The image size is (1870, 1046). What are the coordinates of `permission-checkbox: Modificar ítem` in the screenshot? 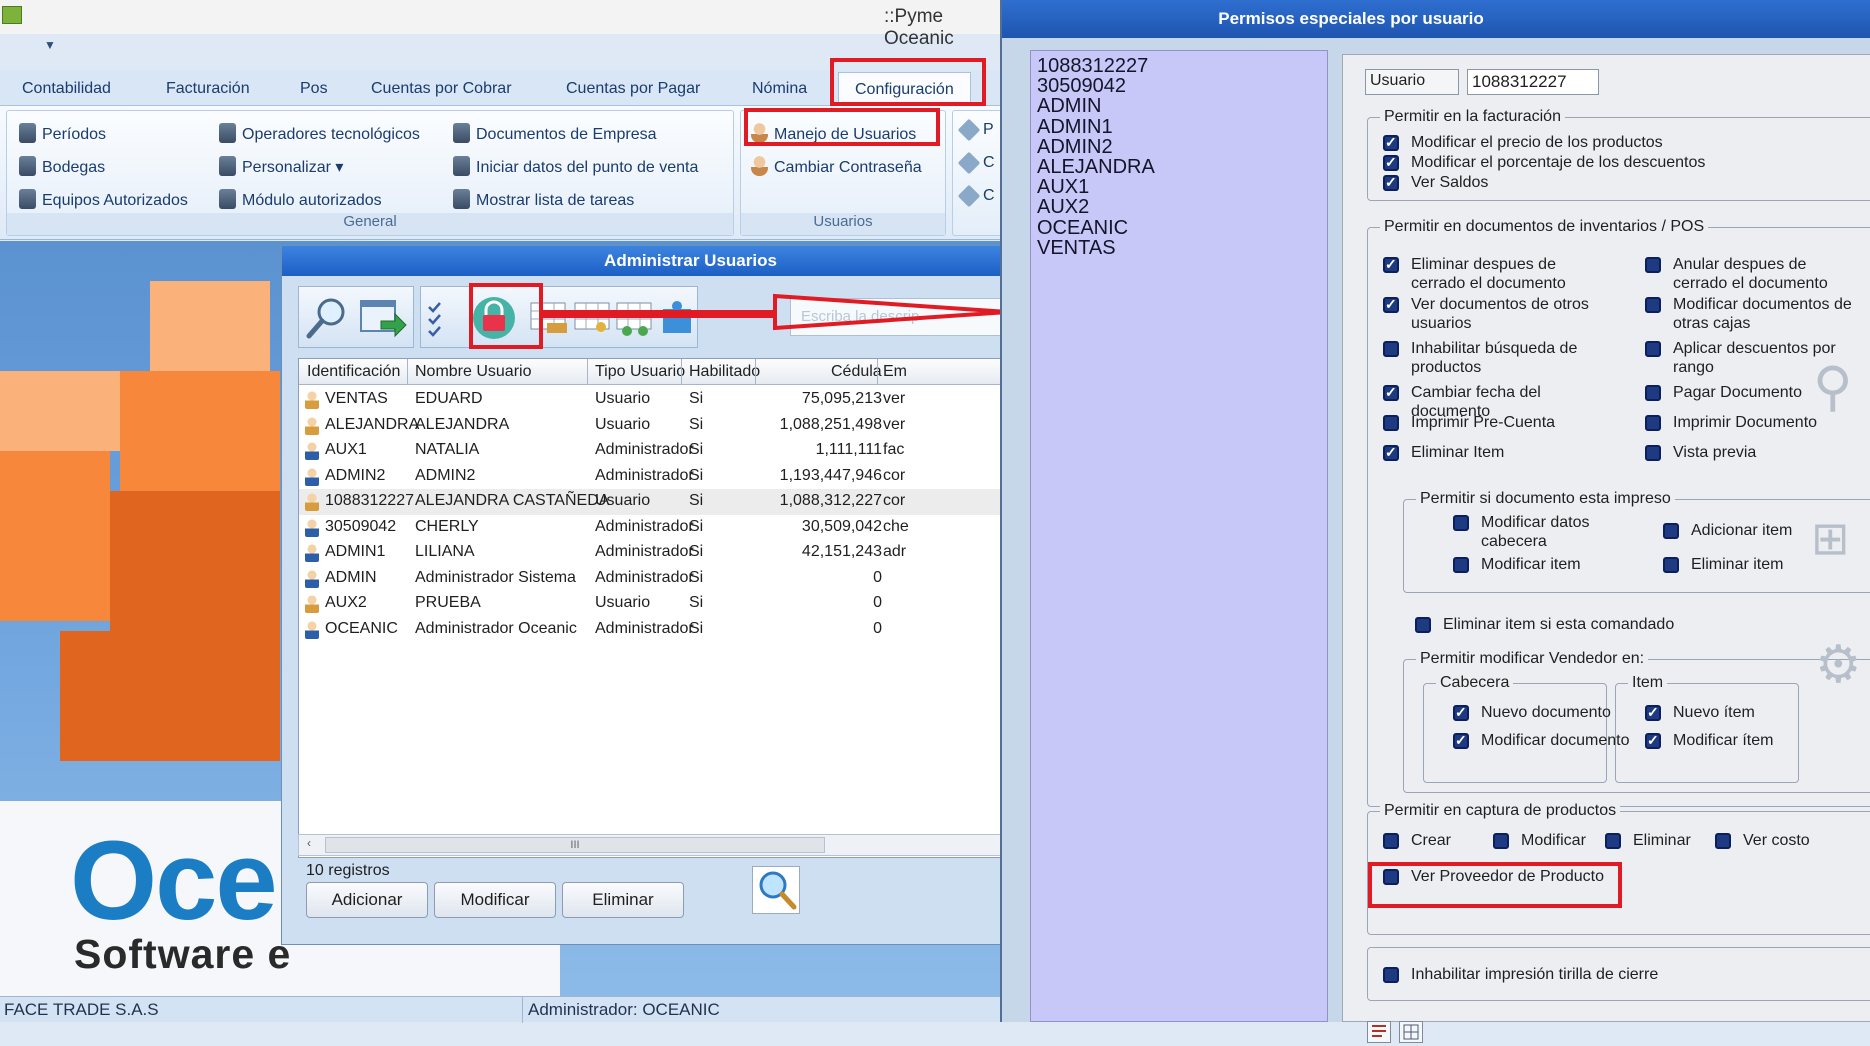 It's located at (1709, 740).